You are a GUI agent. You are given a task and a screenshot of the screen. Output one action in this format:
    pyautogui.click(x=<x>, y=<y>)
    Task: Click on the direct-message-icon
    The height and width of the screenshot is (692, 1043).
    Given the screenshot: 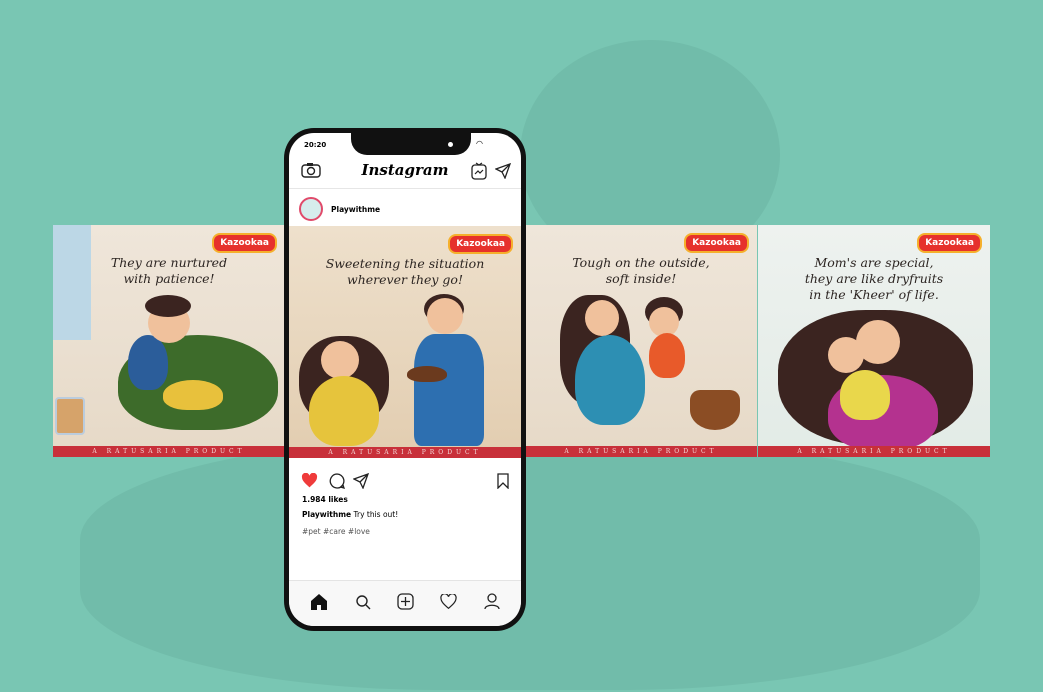 What is the action you would take?
    pyautogui.click(x=503, y=171)
    